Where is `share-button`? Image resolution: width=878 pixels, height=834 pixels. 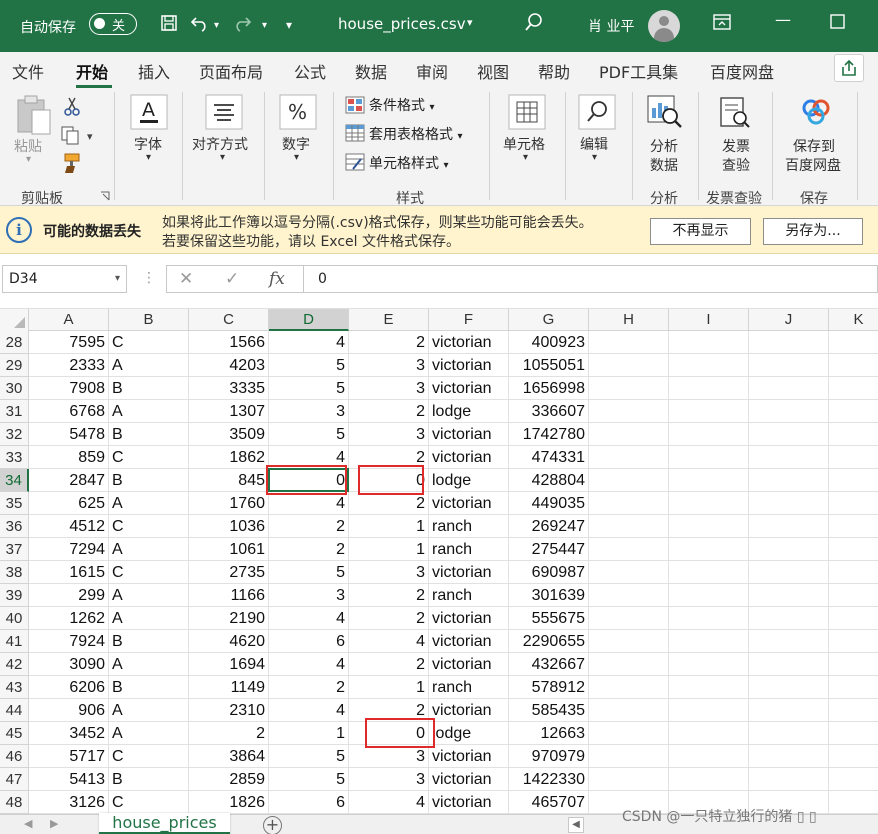
share-button is located at coordinates (849, 68).